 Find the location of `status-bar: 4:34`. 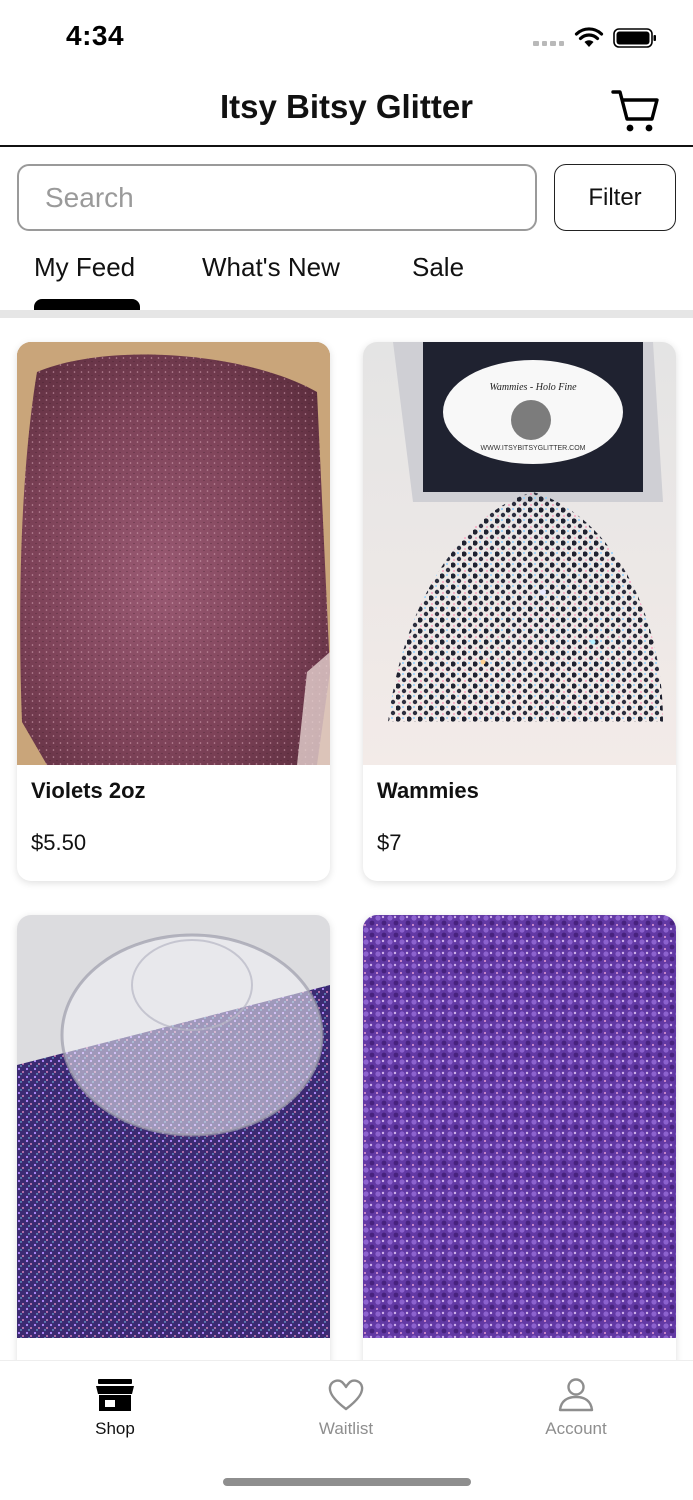

status-bar: 4:34 is located at coordinates (346, 38).